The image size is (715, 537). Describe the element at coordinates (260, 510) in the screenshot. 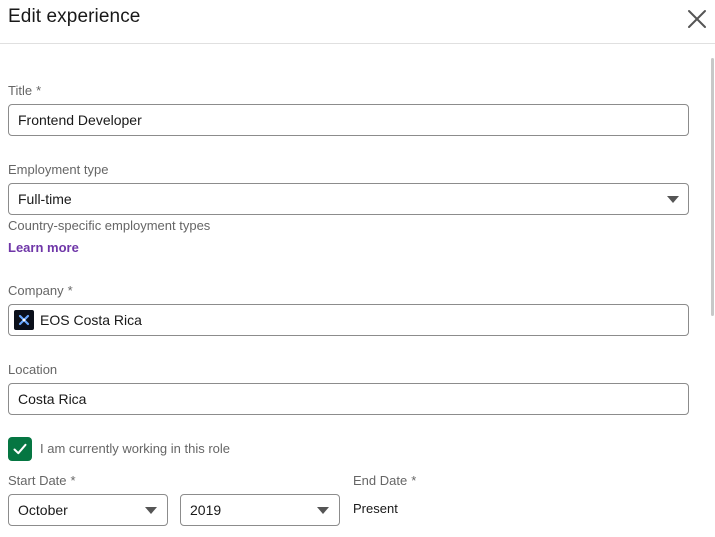

I see `start-year-select: 2019` at that location.